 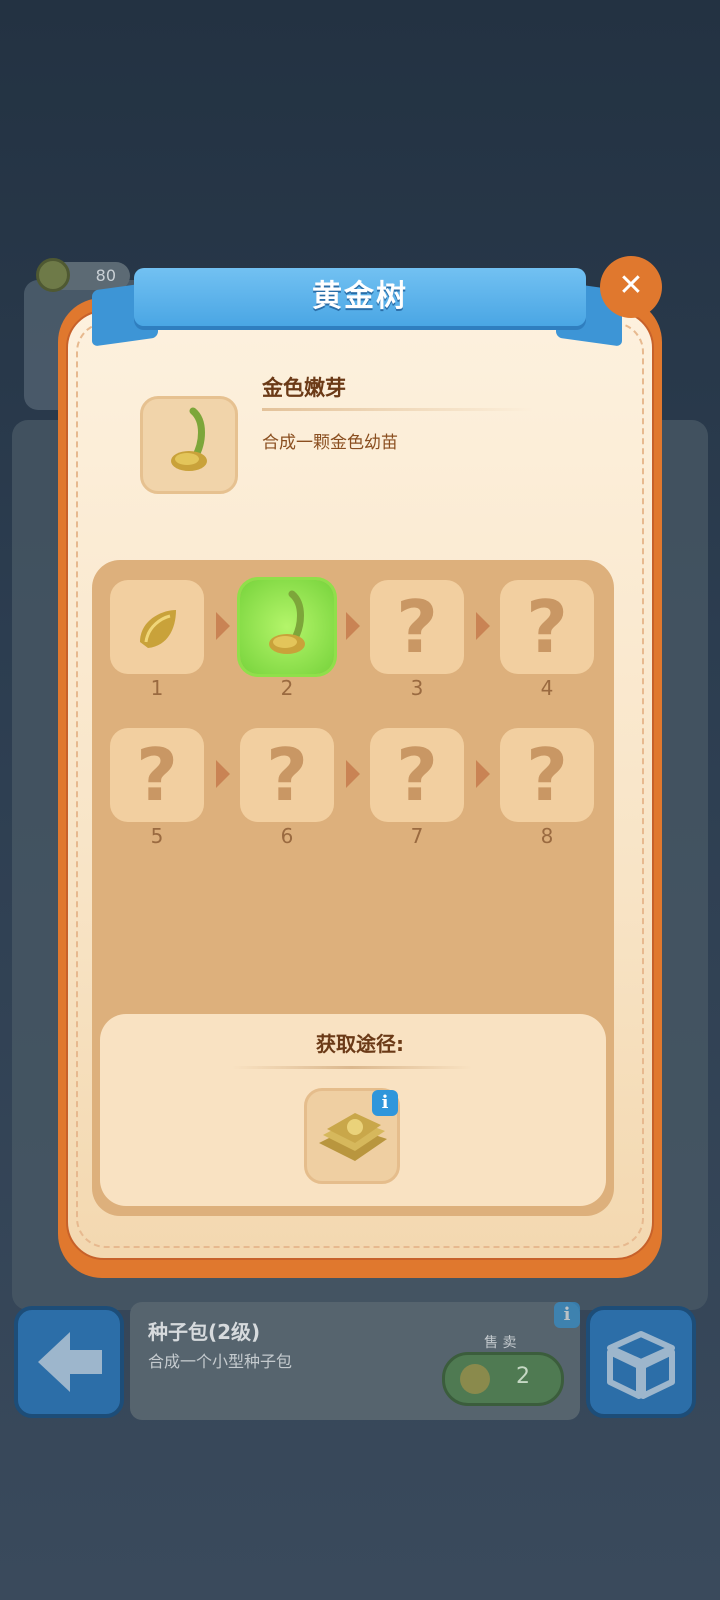 I want to click on item-description: 合成一颗金色幼苗, so click(x=330, y=443).